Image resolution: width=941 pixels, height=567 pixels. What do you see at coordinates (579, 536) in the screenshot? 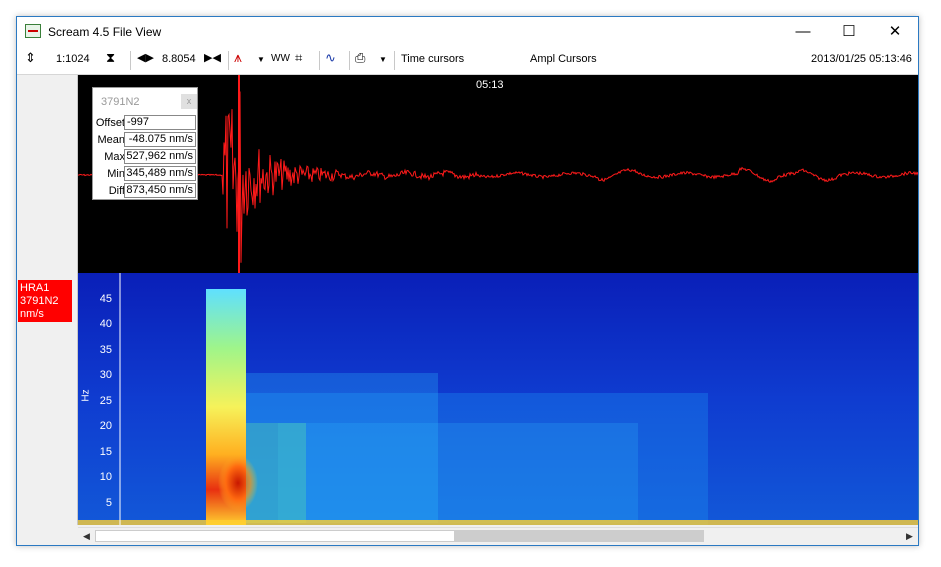
I see `scroll-thumb` at bounding box center [579, 536].